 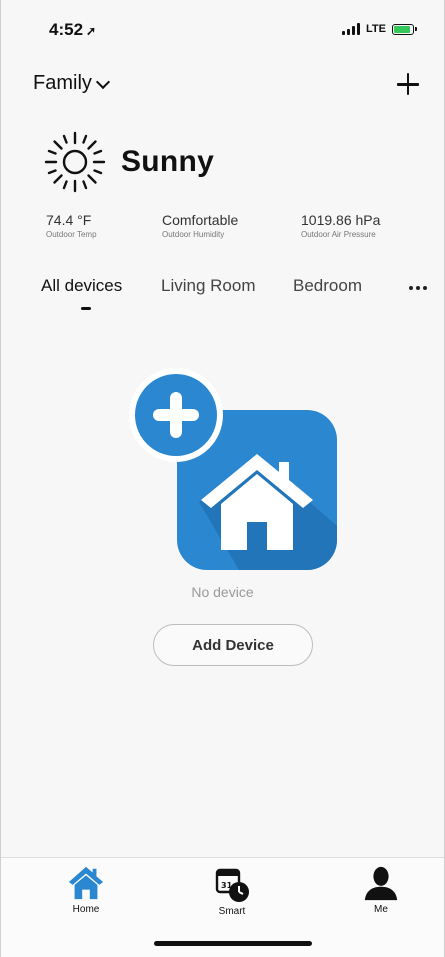 I want to click on calendar-clock-icon: 31, so click(x=232, y=885).